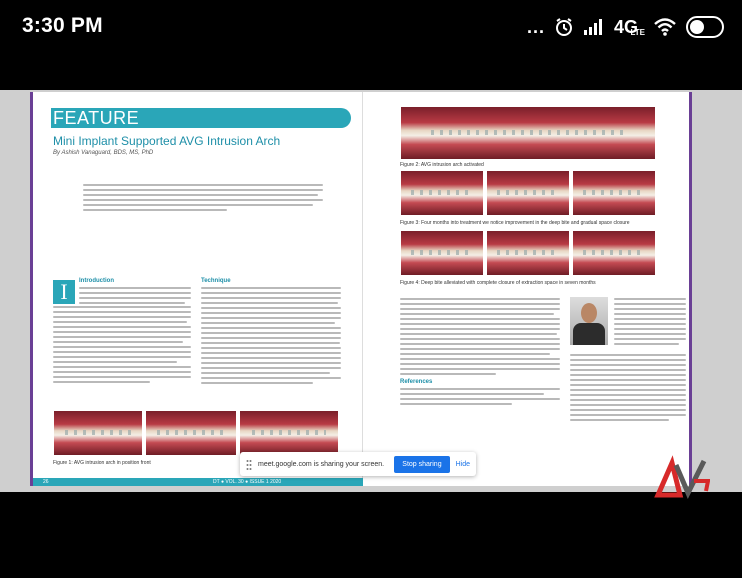 Image resolution: width=742 pixels, height=578 pixels. What do you see at coordinates (442, 253) in the screenshot?
I see `teeth-photo-4a` at bounding box center [442, 253].